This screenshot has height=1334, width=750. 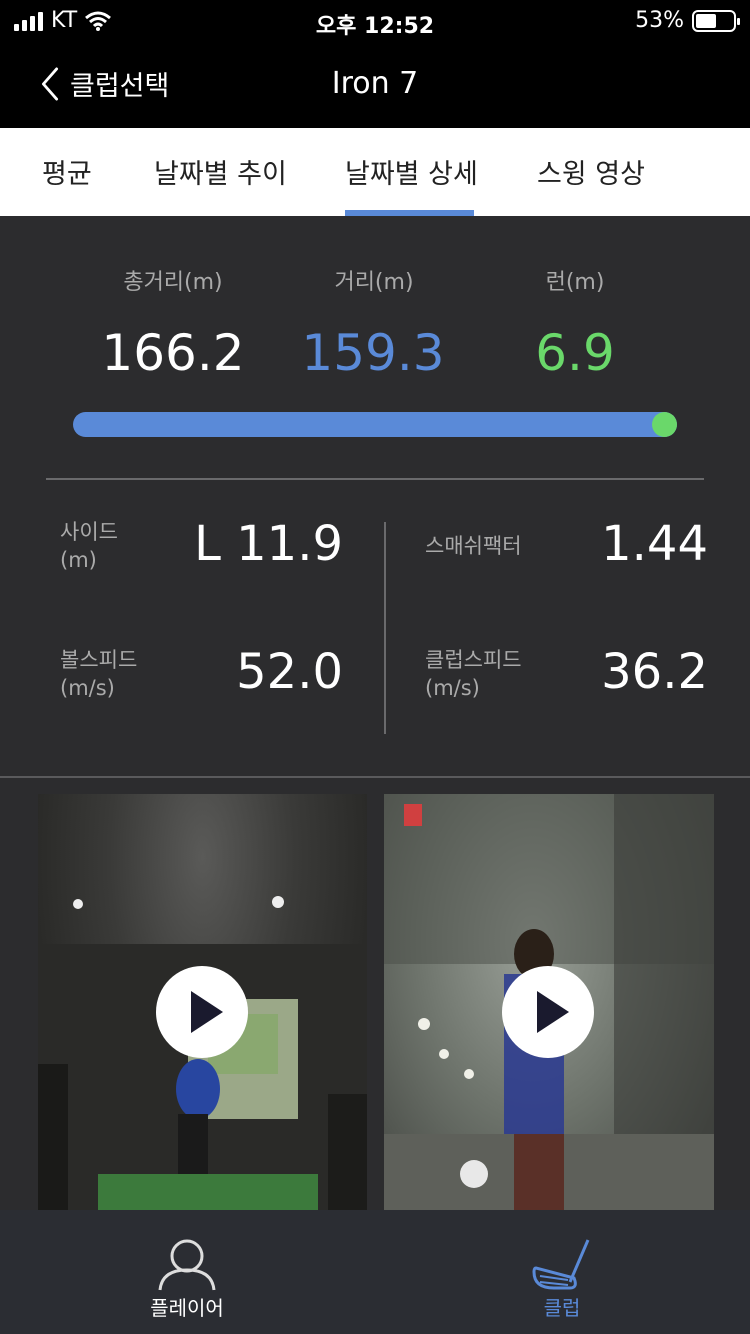 I want to click on page-title: Iron 7, so click(x=375, y=83).